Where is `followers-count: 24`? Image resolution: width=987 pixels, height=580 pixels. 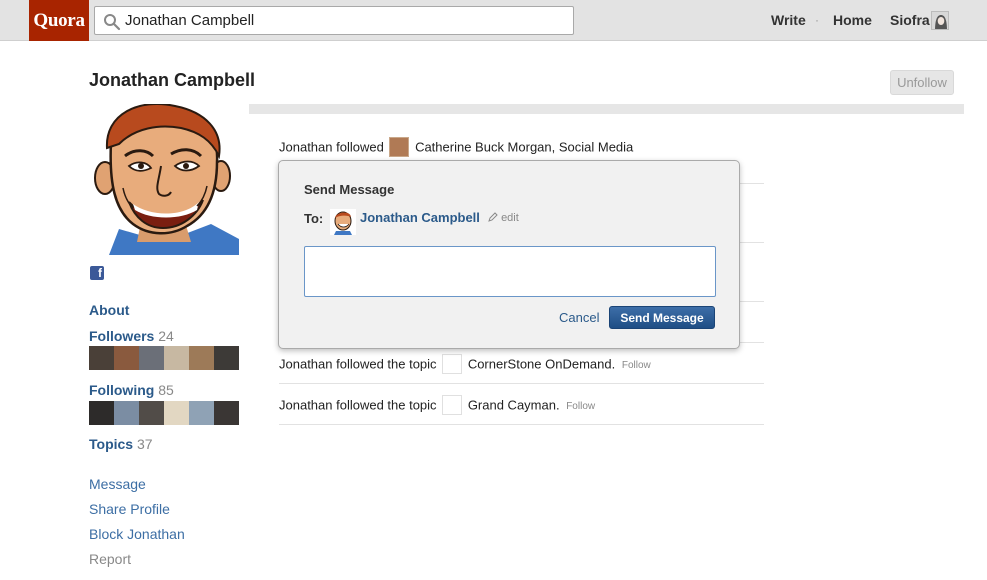
followers-count: 24 is located at coordinates (166, 336).